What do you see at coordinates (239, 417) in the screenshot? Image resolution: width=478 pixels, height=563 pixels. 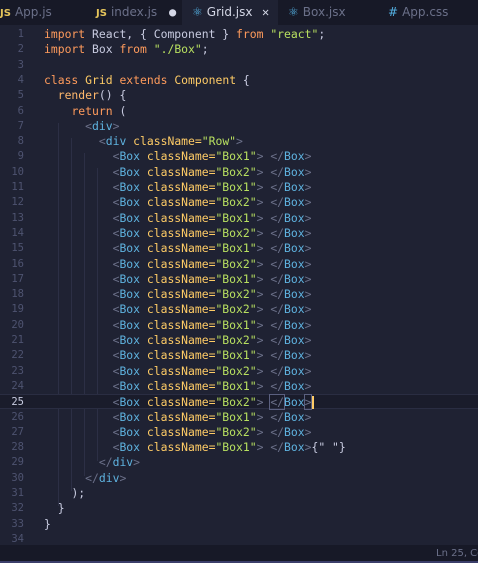 I see `code-line: 26 <Box className="Box1"> </Box>` at bounding box center [239, 417].